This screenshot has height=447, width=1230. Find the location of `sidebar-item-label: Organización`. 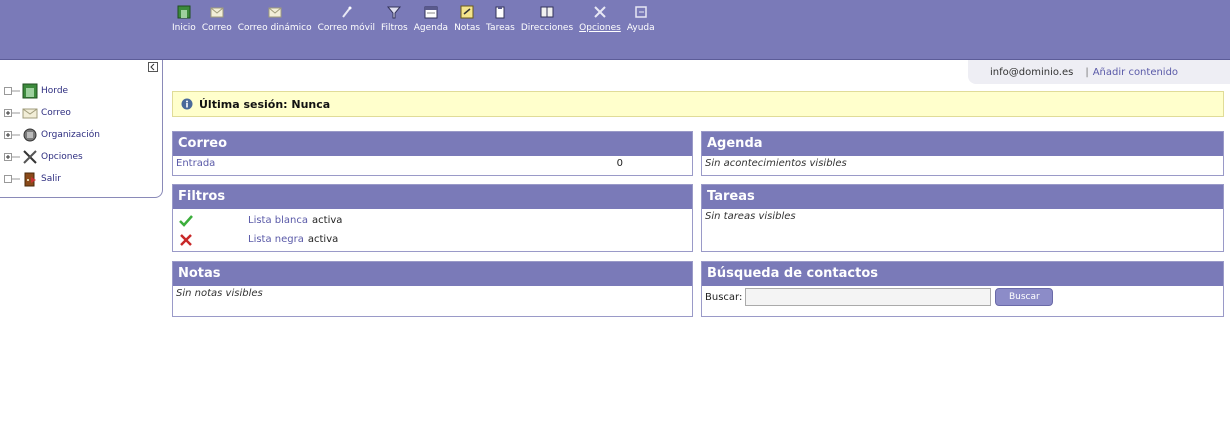

sidebar-item-label: Organización is located at coordinates (70, 135).